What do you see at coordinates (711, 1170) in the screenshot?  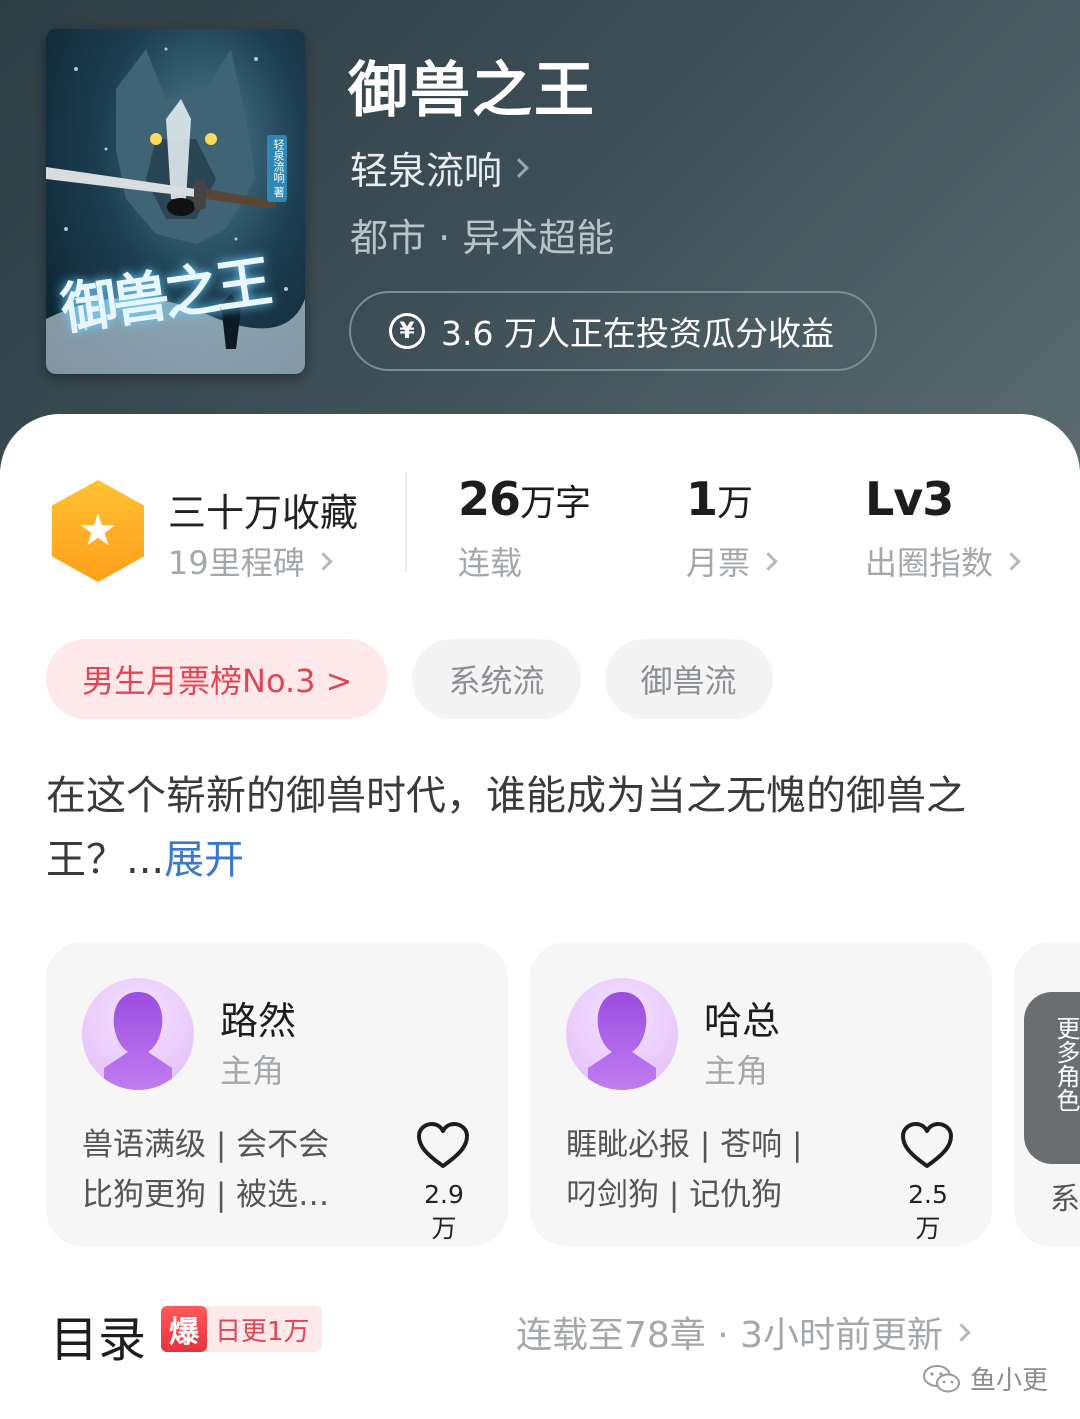 I see `character-tags: 睚眦必报 | 苍响 | 叼剑狗 | 记仇狗` at bounding box center [711, 1170].